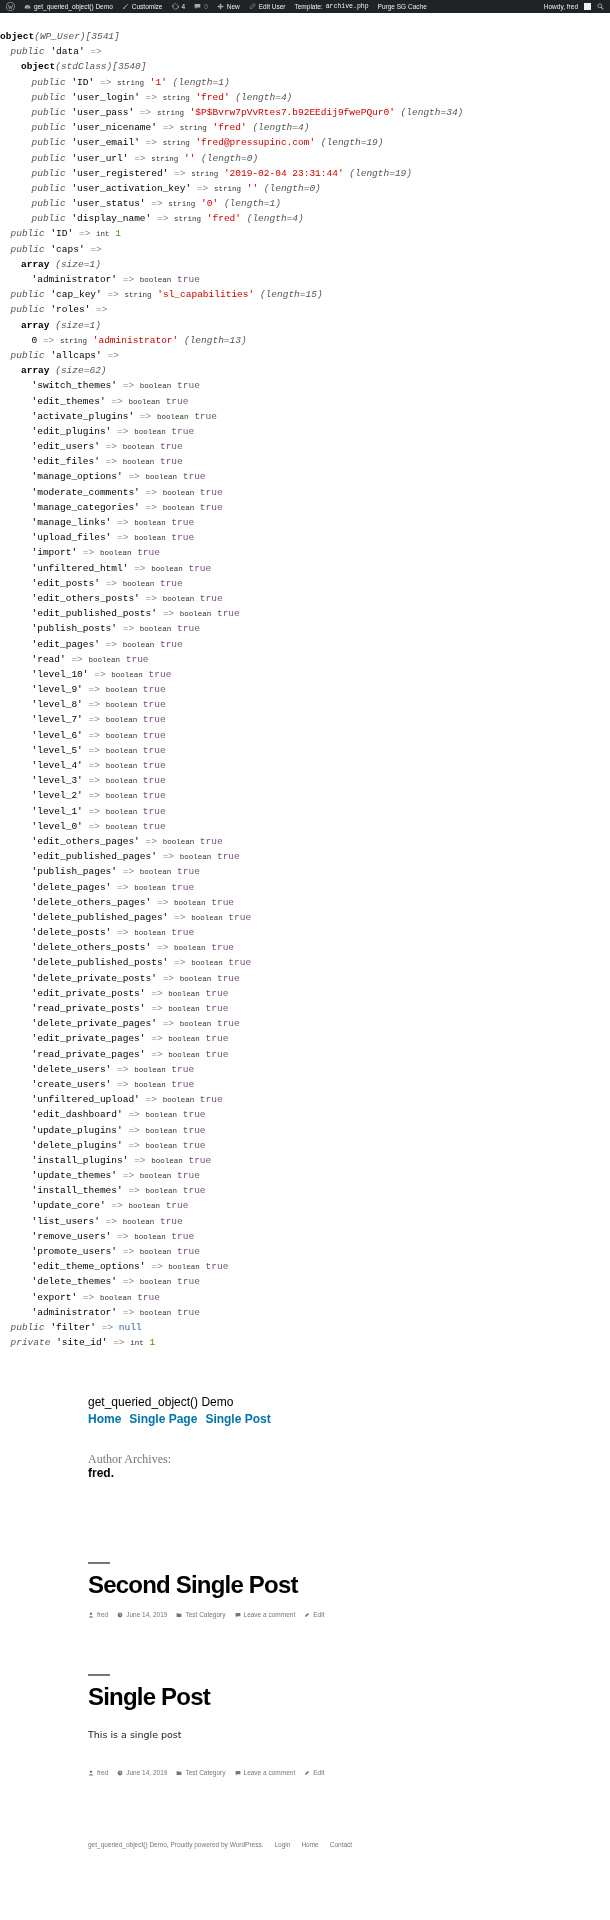 The image size is (610, 1920). Describe the element at coordinates (135, 1735) in the screenshot. I see `post-text: This is a single post` at that location.